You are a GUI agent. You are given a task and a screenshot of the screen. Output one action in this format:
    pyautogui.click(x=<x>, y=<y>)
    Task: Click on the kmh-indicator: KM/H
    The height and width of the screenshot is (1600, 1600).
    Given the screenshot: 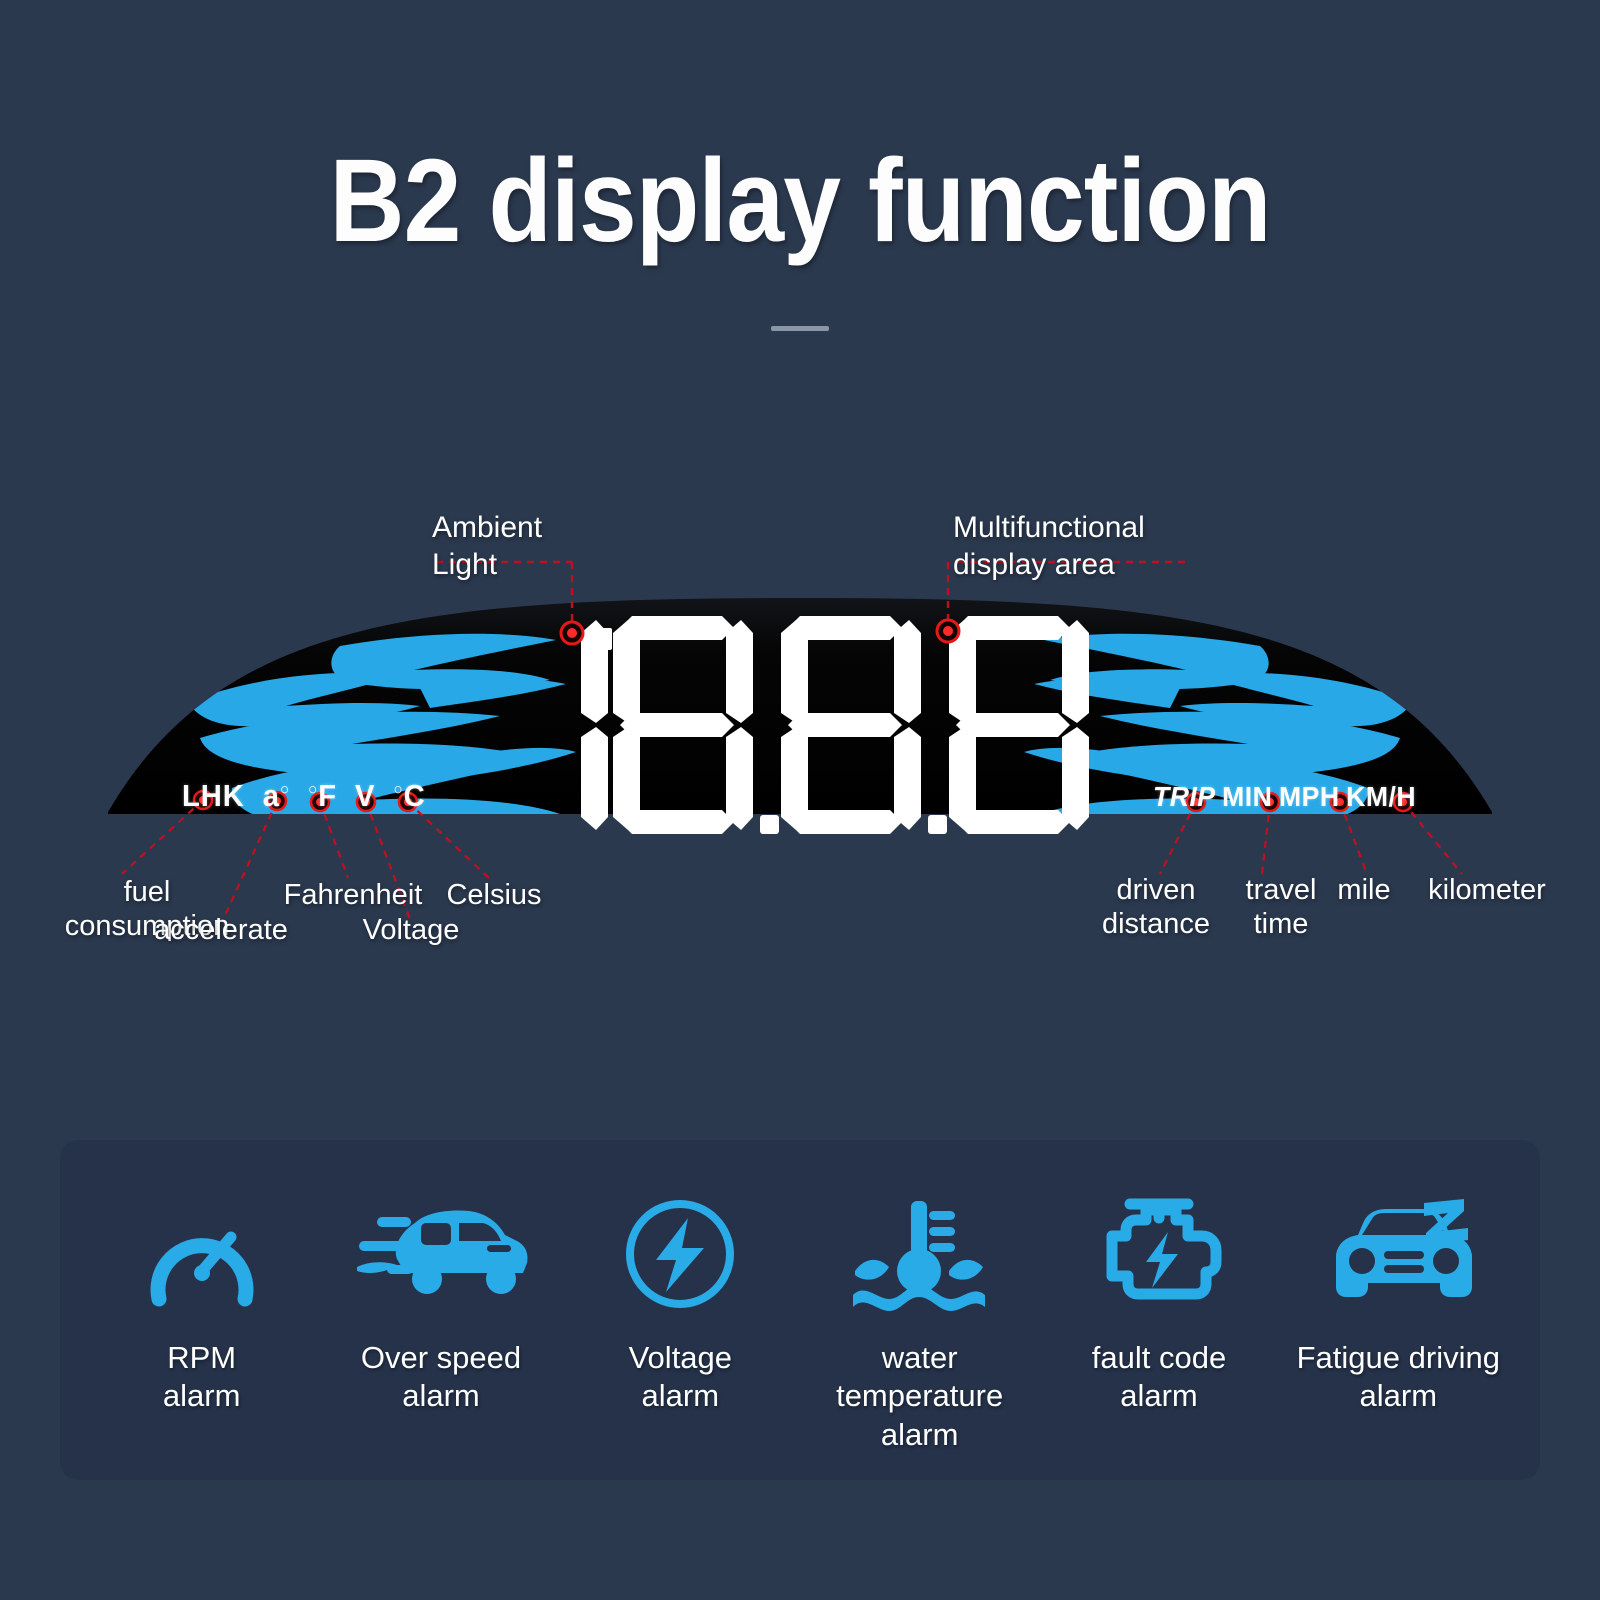 What is the action you would take?
    pyautogui.click(x=1381, y=796)
    